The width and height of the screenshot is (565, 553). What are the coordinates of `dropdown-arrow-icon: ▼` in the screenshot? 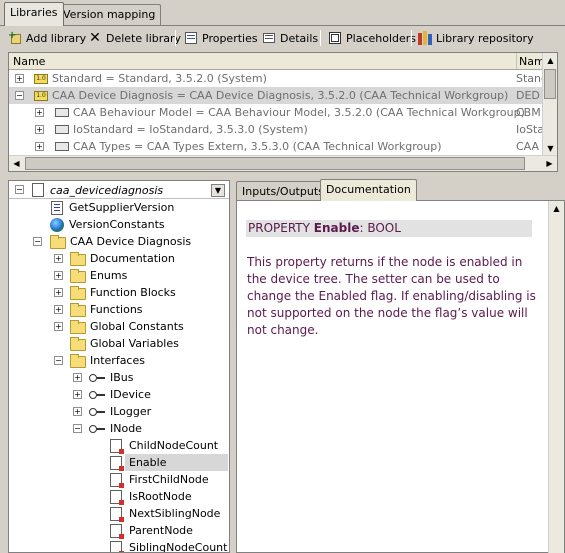 It's located at (218, 190).